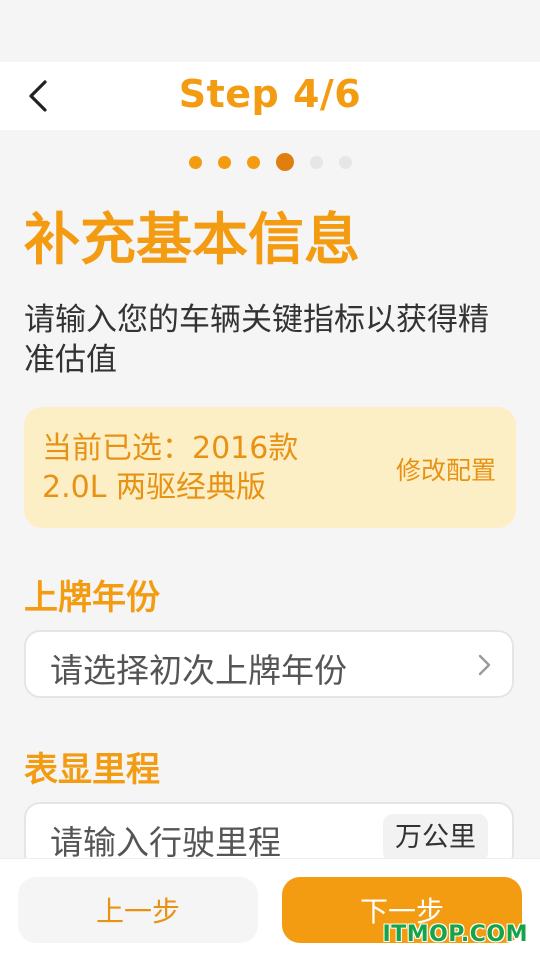  Describe the element at coordinates (212, 468) in the screenshot. I see `current-selection-text: 当前已选：2016款 2.0L 两驱经典版` at that location.